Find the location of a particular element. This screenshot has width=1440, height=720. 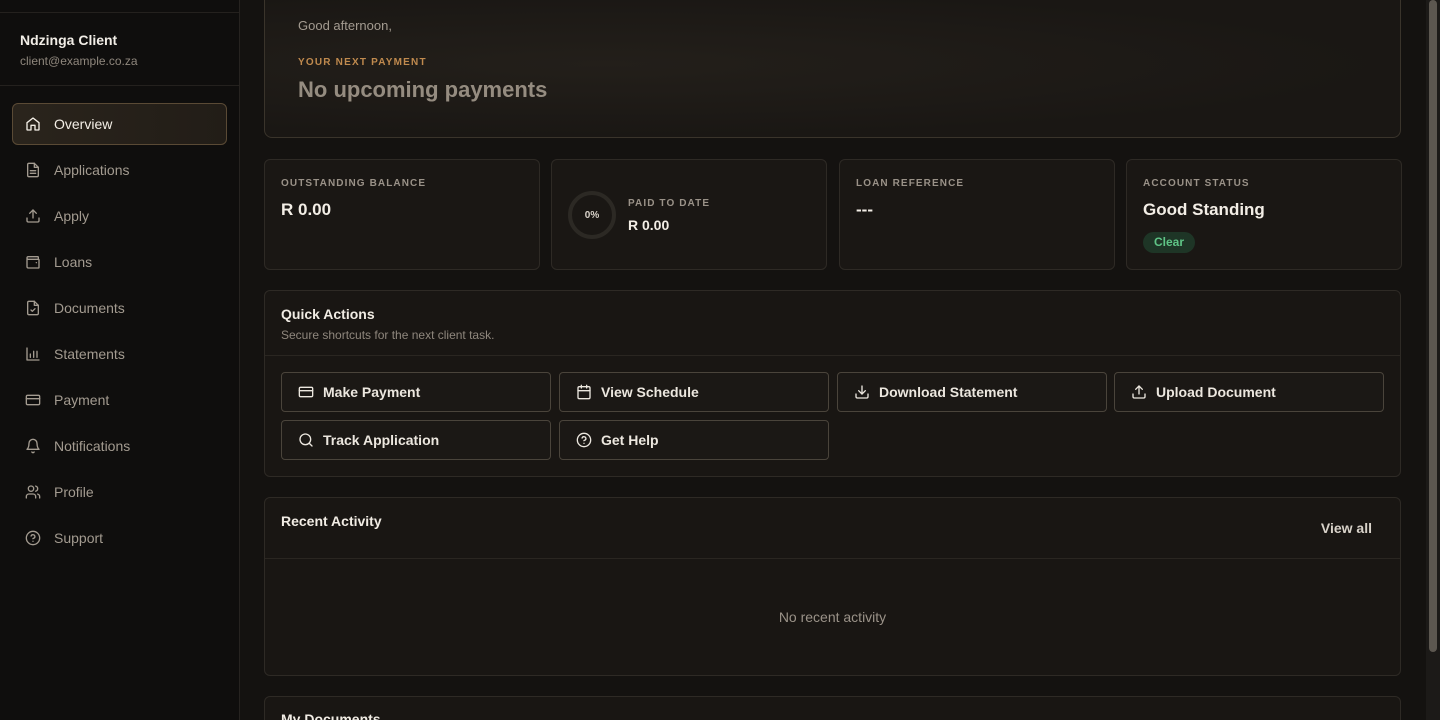

button-label: View Schedule is located at coordinates (650, 392).